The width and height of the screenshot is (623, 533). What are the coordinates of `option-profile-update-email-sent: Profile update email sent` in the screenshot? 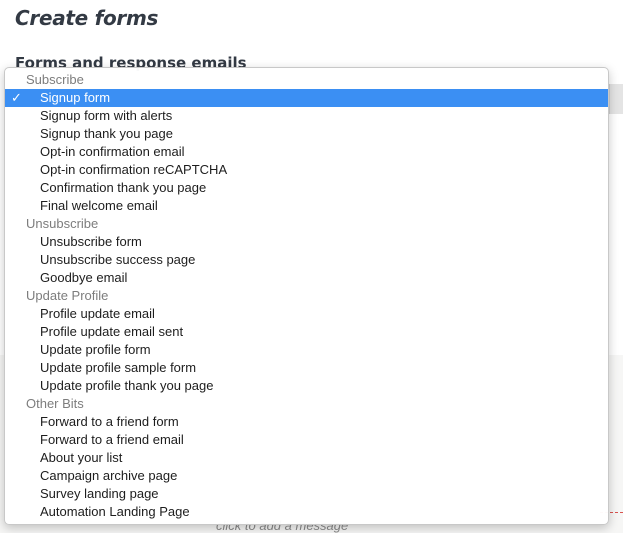 It's located at (306, 332).